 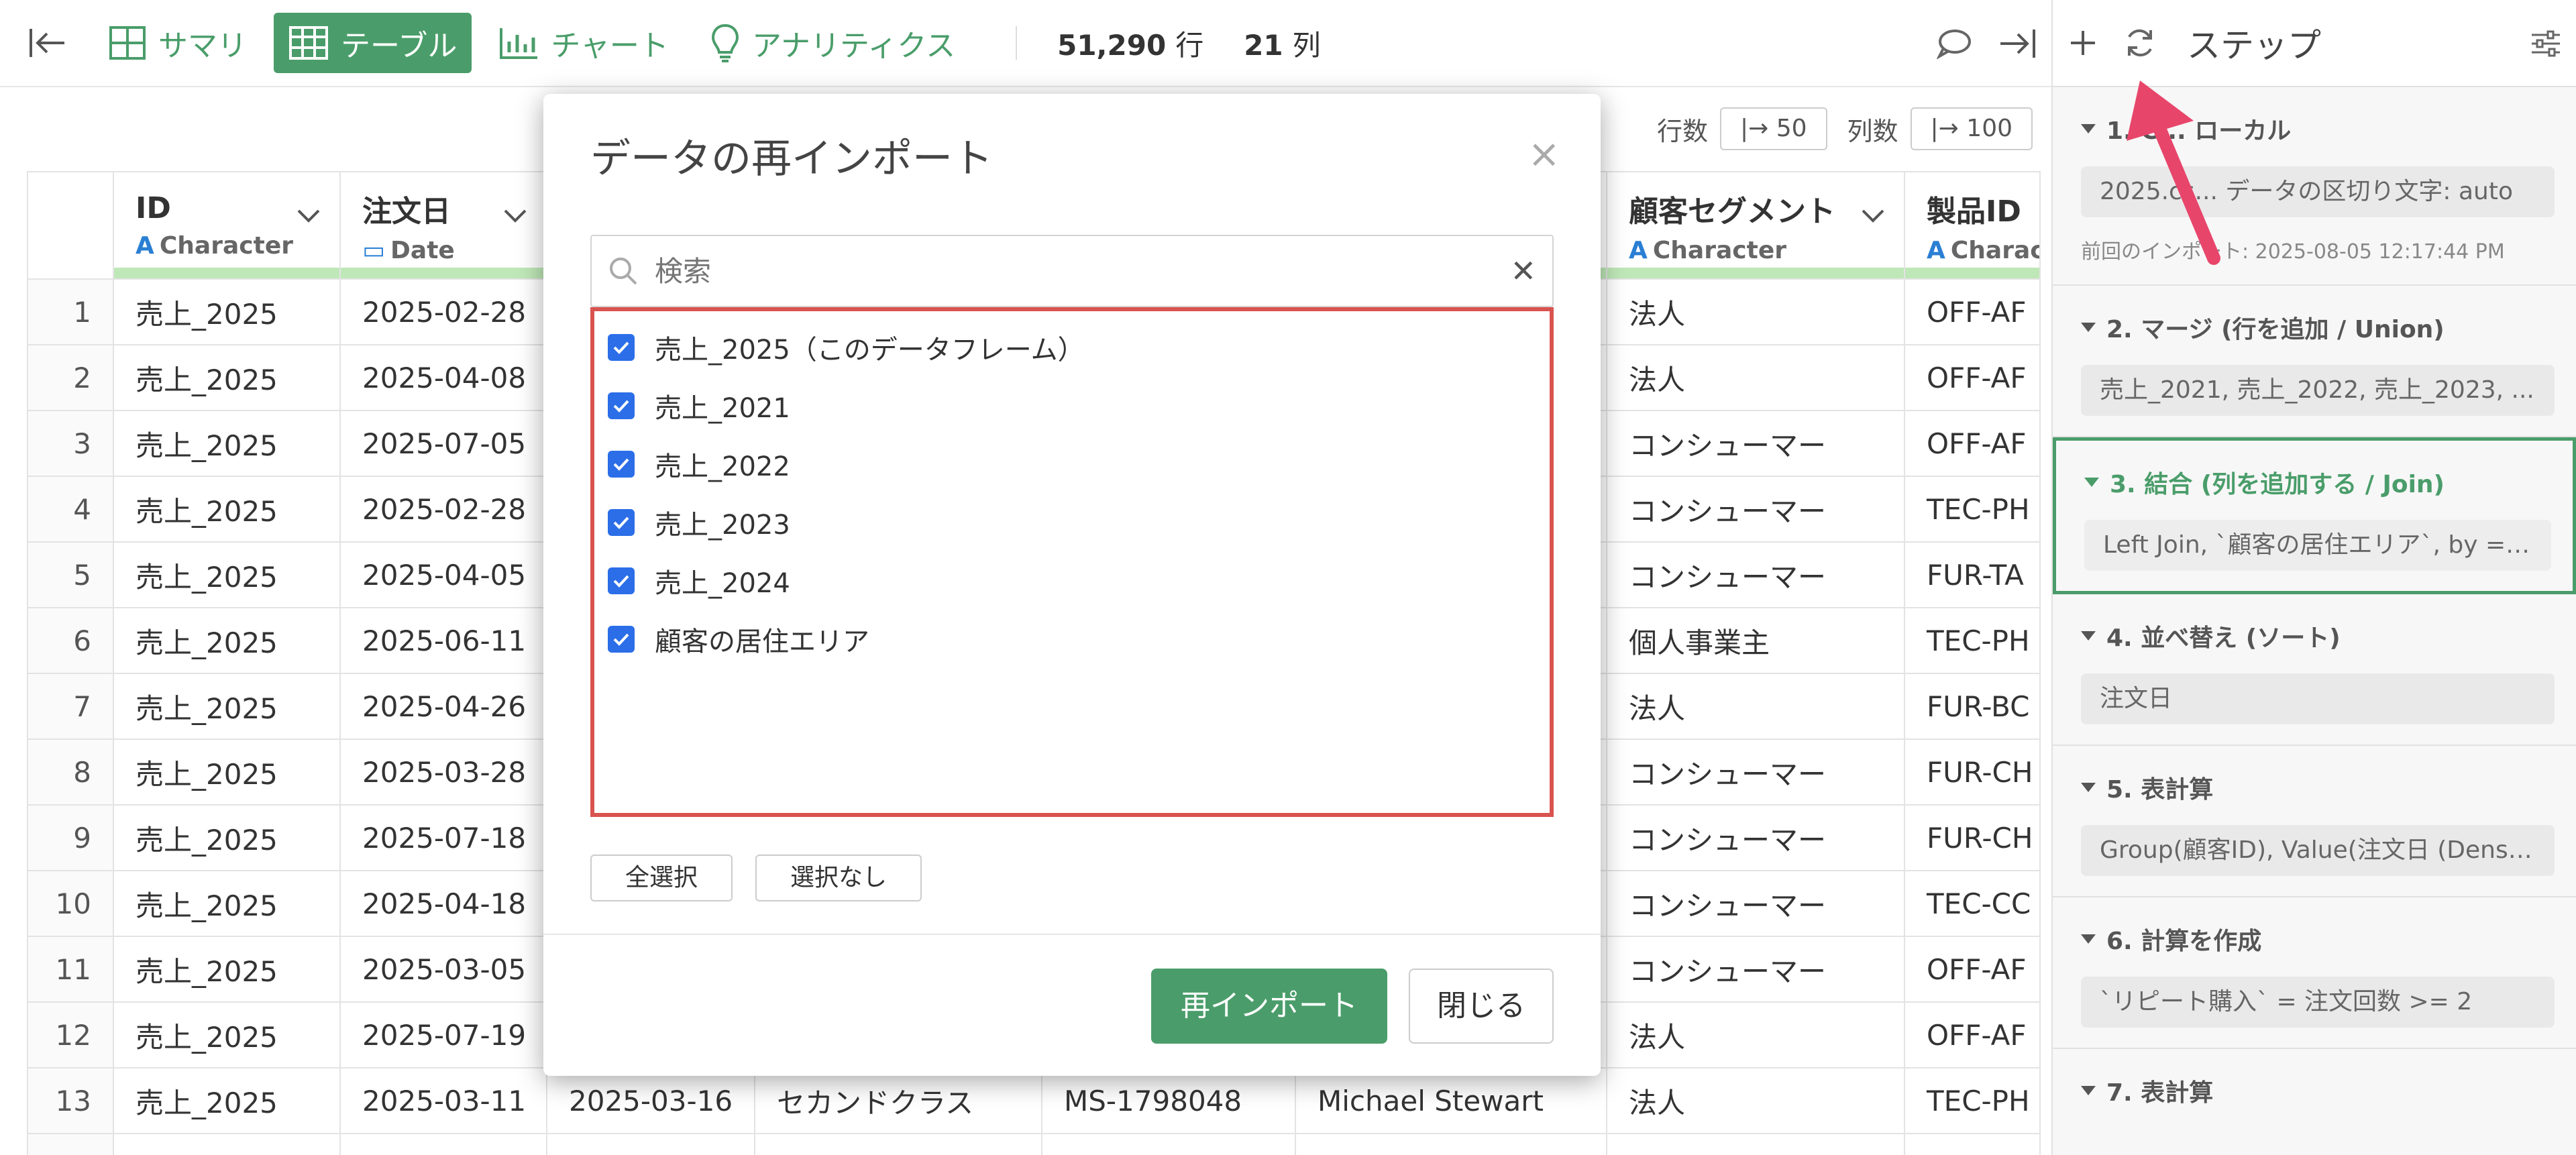 I want to click on collapse-left-button, so click(x=47, y=44).